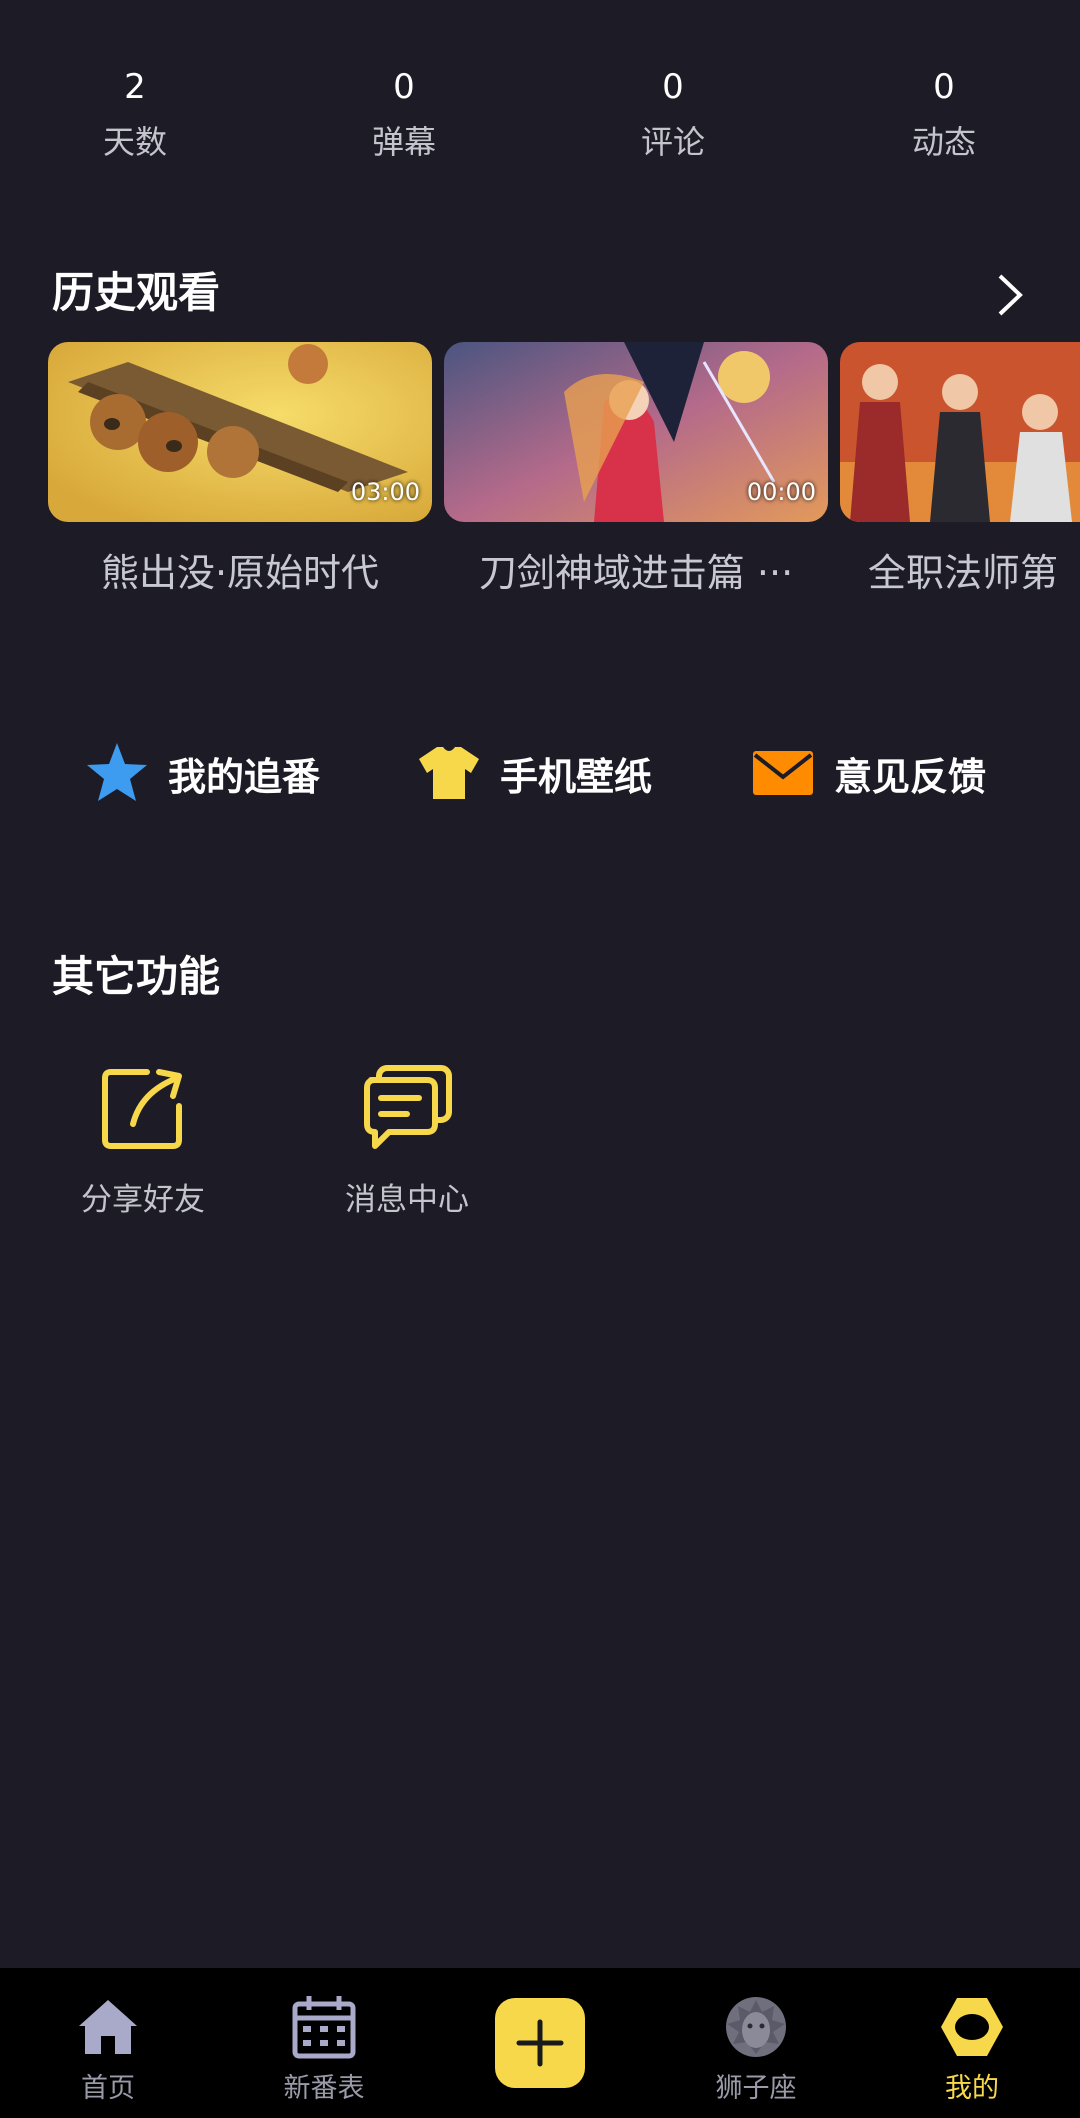 This screenshot has height=2118, width=1080. Describe the element at coordinates (108, 2027) in the screenshot. I see `home-icon` at that location.